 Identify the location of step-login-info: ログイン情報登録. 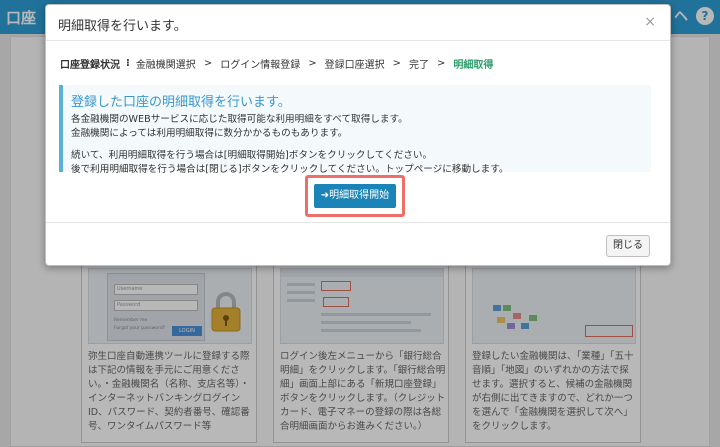
(260, 65).